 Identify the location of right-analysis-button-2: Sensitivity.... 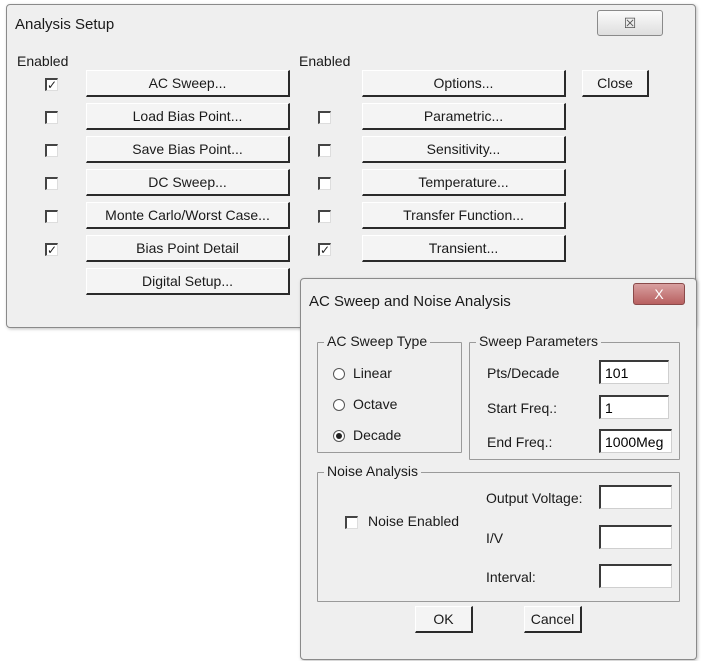
(464, 149).